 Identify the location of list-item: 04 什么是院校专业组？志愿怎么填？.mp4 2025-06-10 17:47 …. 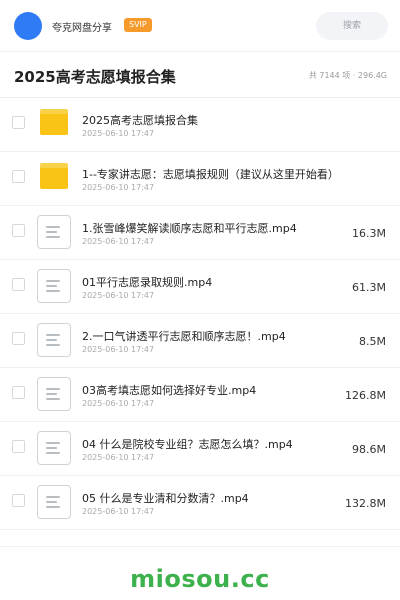
(200, 449).